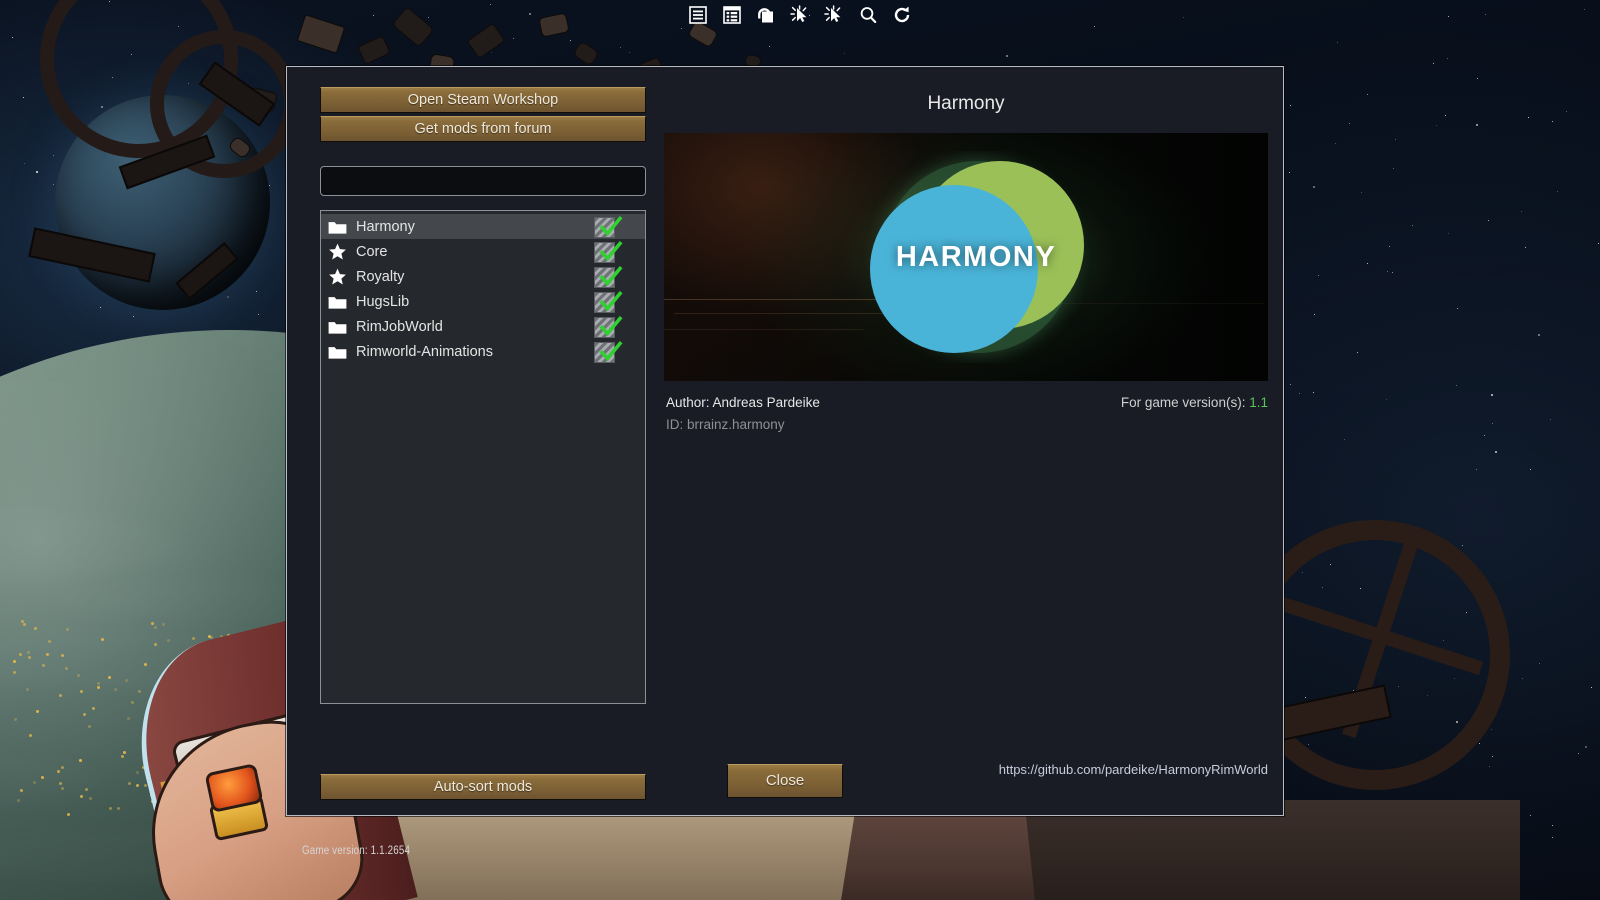 Image resolution: width=1600 pixels, height=900 pixels. Describe the element at coordinates (868, 15) in the screenshot. I see `search-magnifier-icon` at that location.